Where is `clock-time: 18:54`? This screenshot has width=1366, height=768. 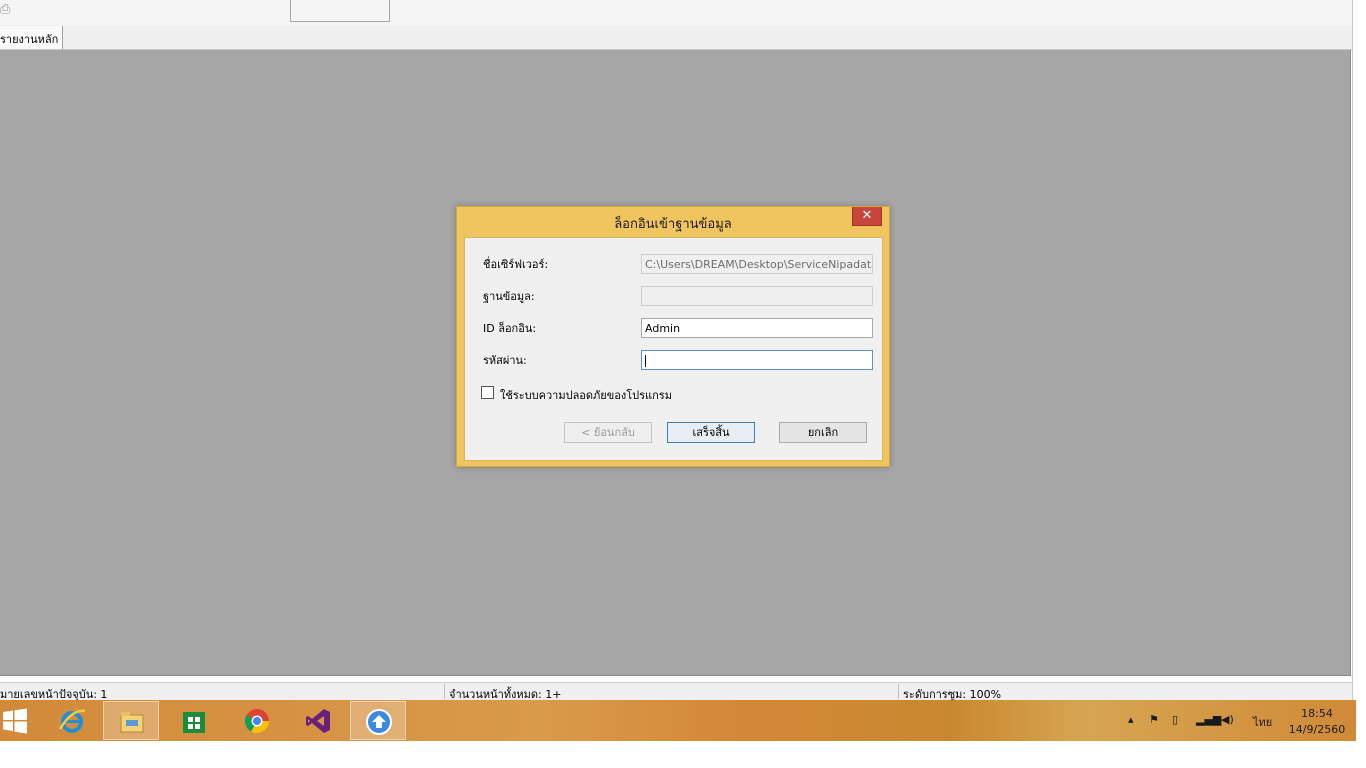
clock-time: 18:54 is located at coordinates (1317, 713).